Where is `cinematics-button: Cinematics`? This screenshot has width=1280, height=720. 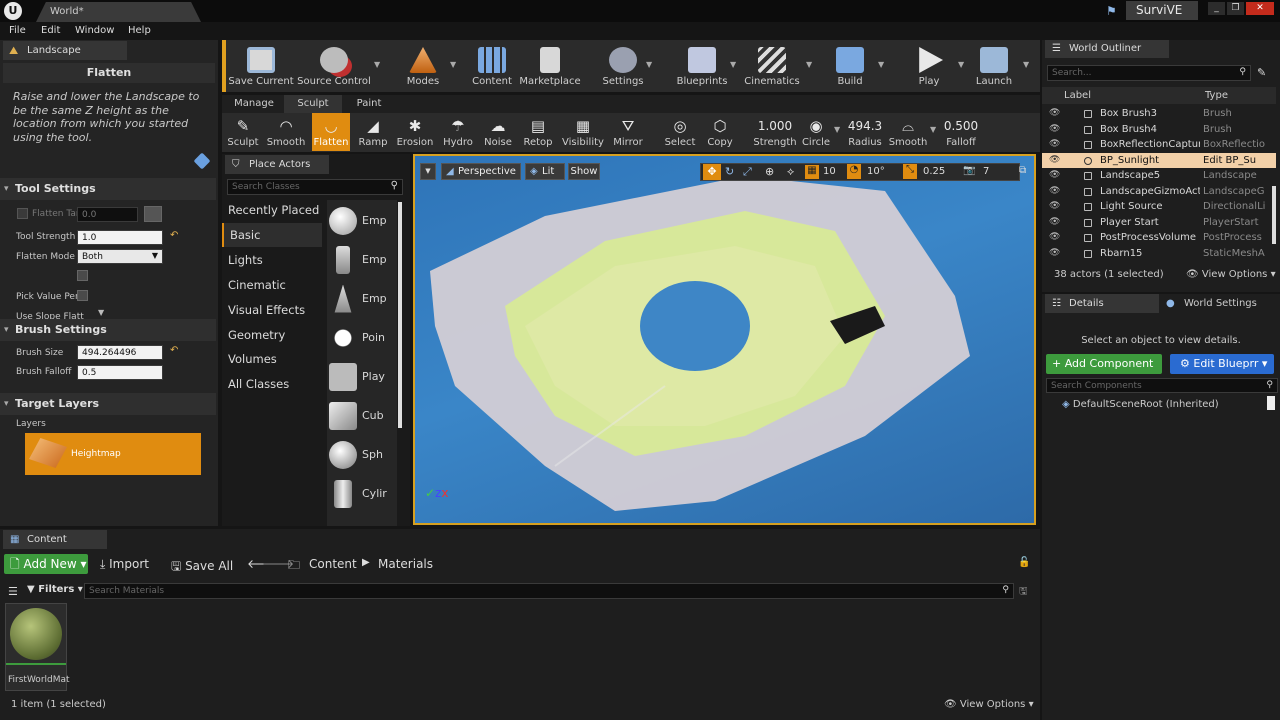
cinematics-button: Cinematics is located at coordinates (772, 65).